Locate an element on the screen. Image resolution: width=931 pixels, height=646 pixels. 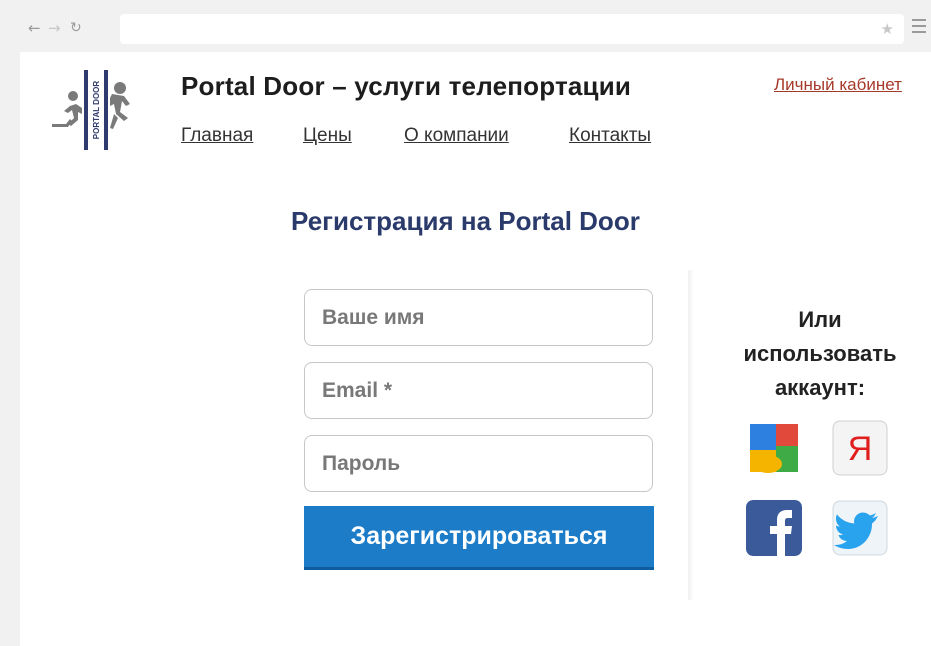
yandex-letter: Я is located at coordinates (860, 449).